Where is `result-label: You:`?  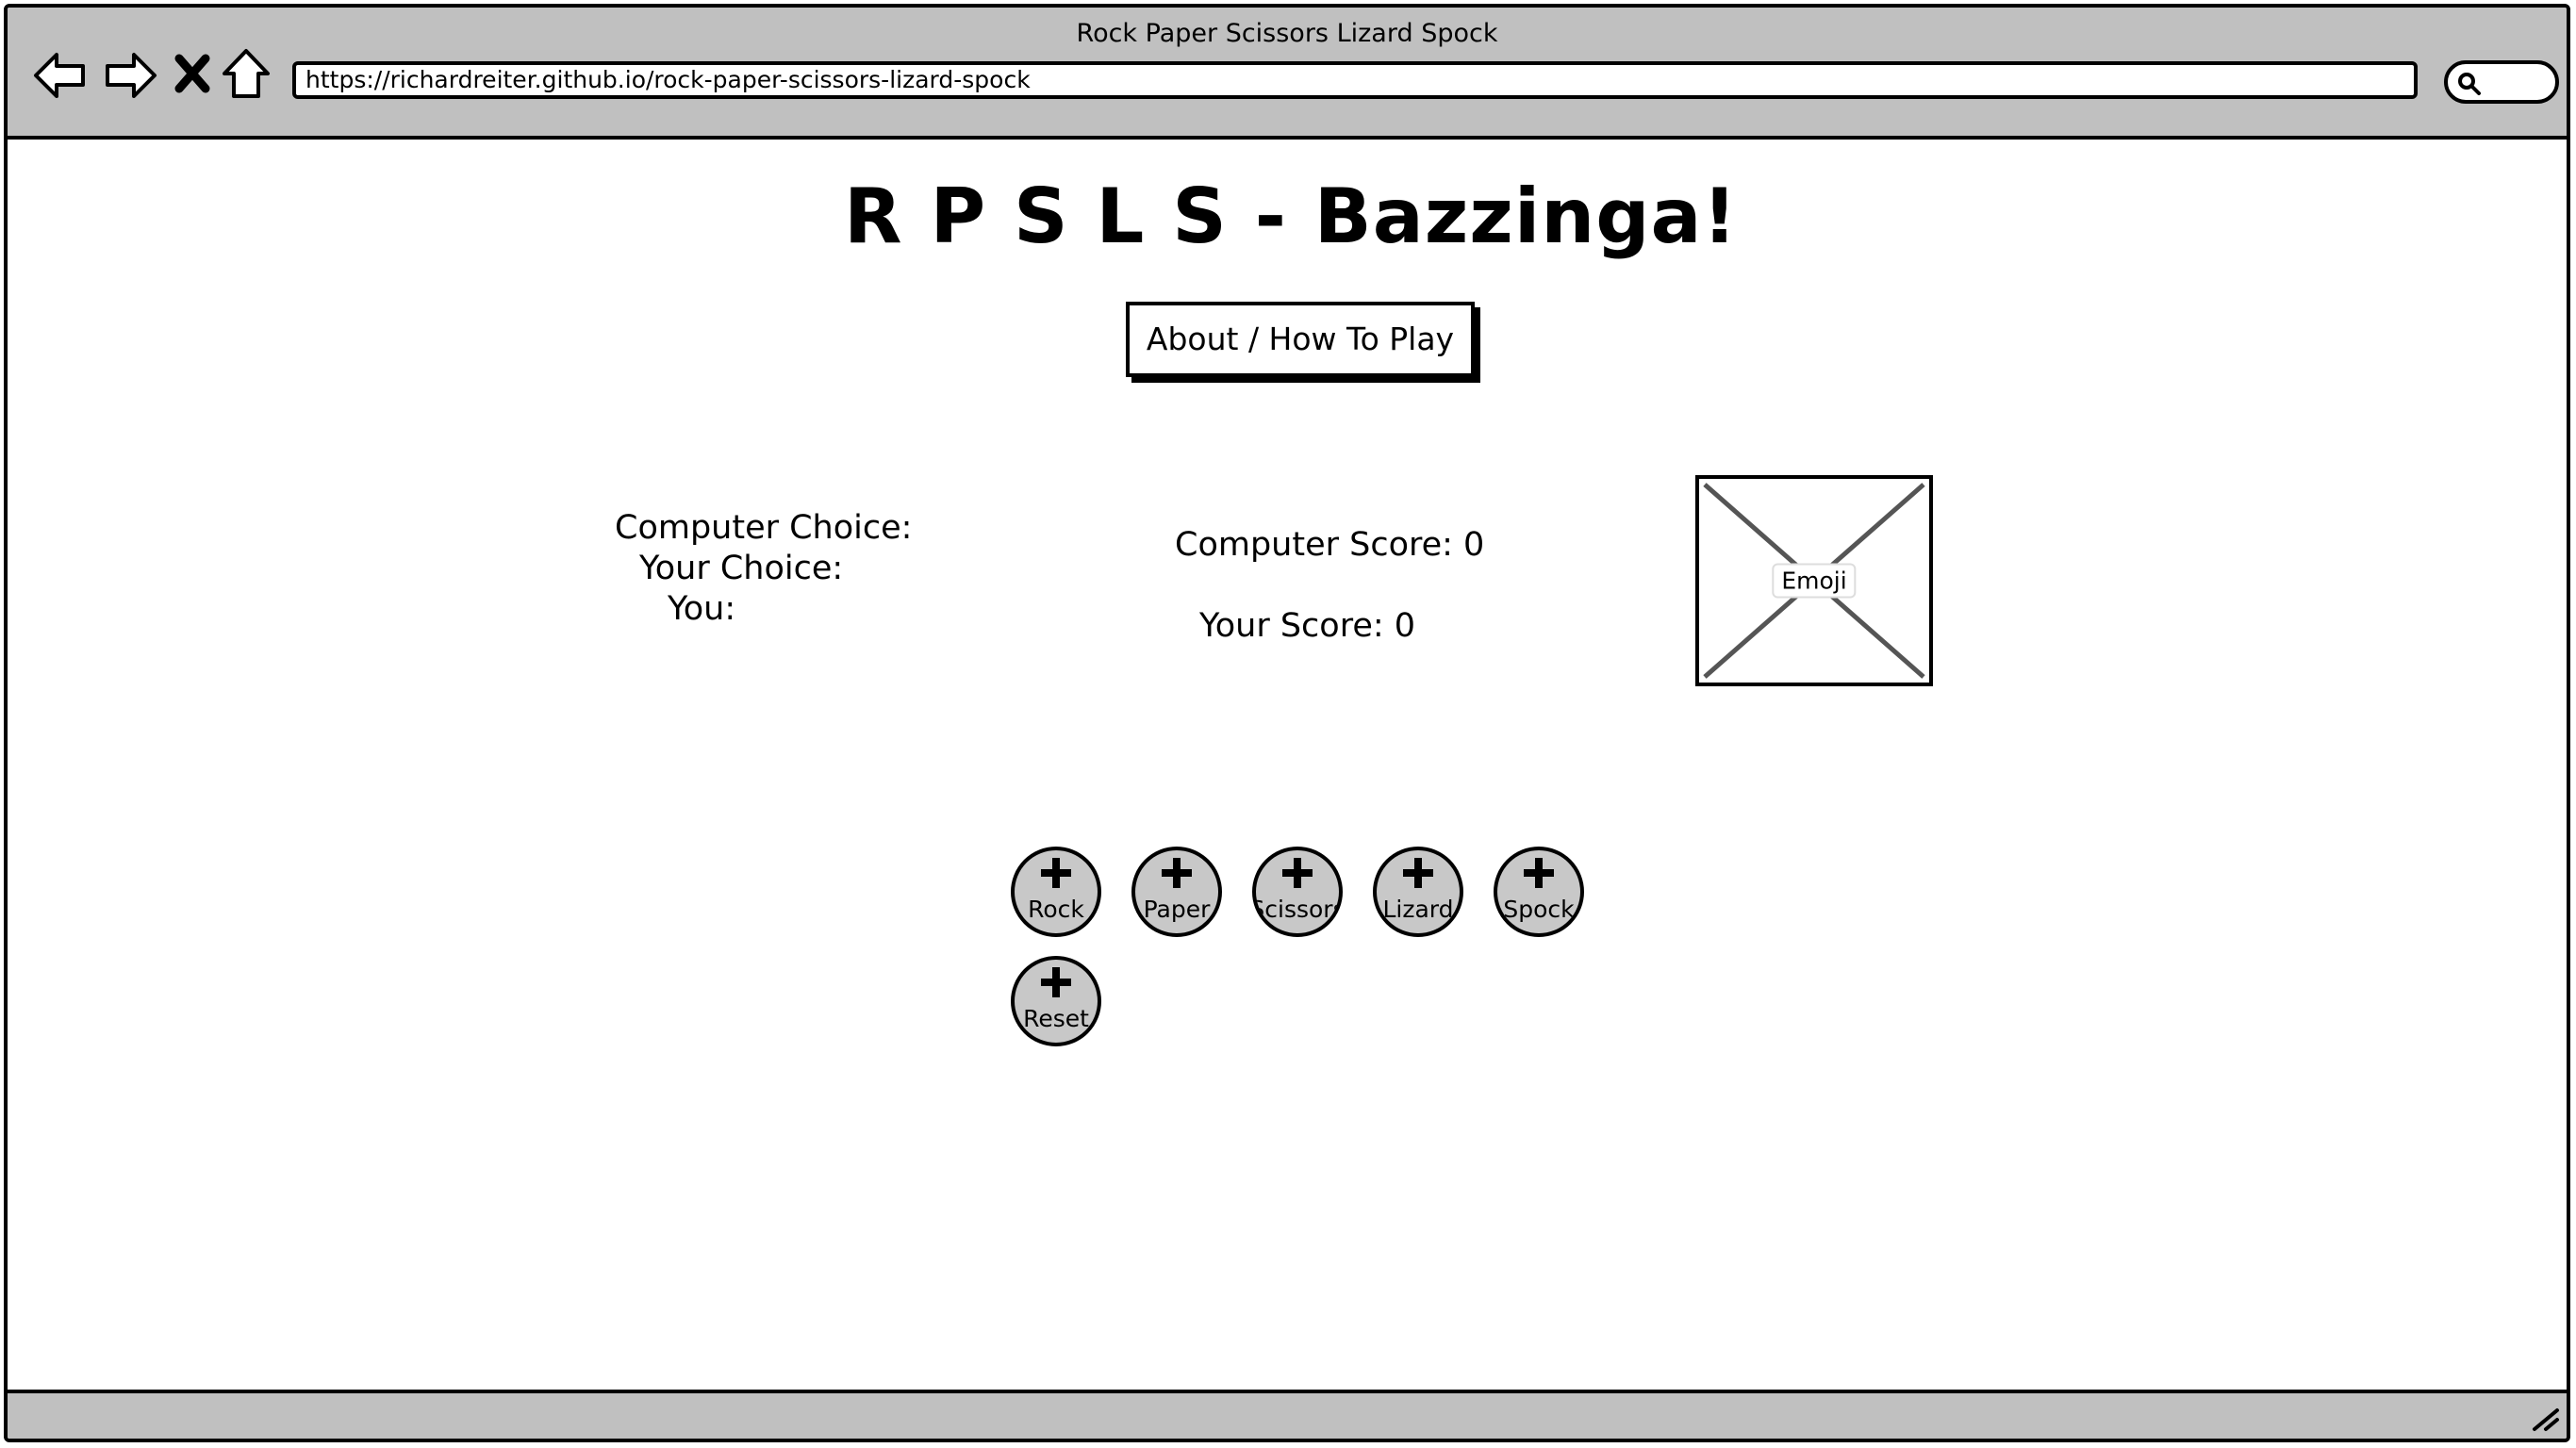 result-label: You: is located at coordinates (702, 609).